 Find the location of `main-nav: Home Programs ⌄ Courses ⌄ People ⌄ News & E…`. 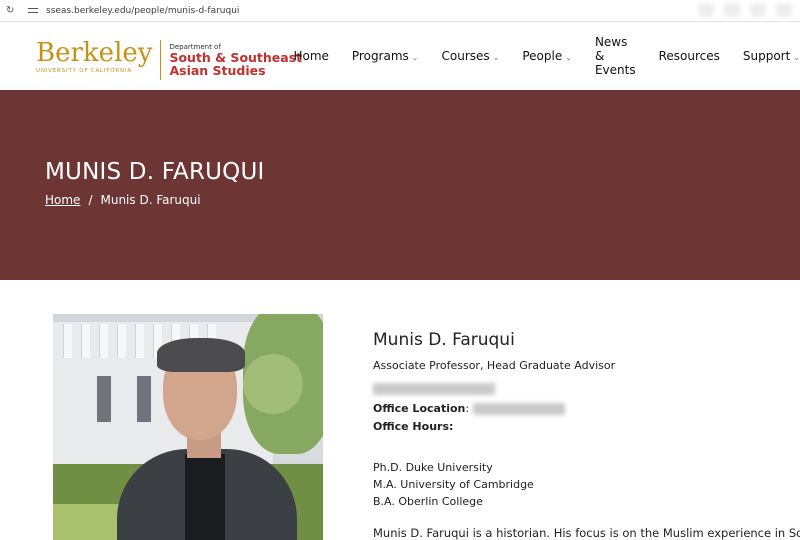

main-nav: Home Programs ⌄ Courses ⌄ People ⌄ News & E… is located at coordinates (546, 56).